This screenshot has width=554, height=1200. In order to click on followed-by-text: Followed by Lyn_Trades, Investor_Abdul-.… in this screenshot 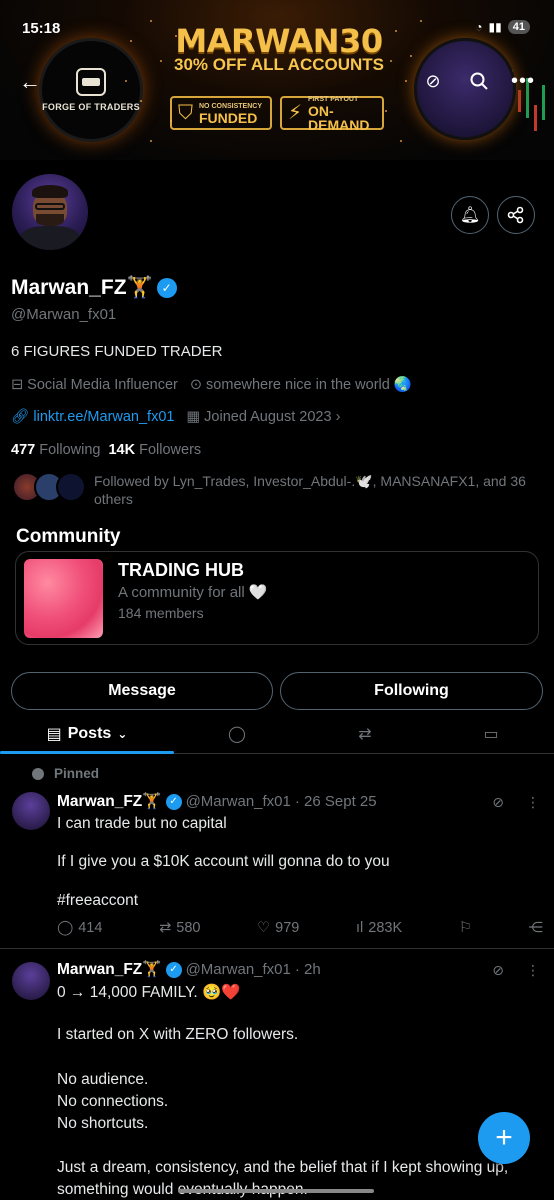, I will do `click(314, 490)`.